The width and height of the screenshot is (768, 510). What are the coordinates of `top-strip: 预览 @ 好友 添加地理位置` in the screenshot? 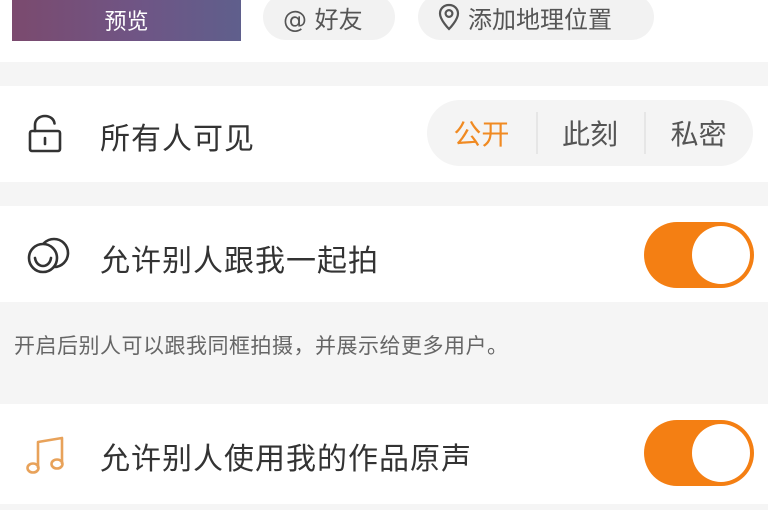 It's located at (384, 31).